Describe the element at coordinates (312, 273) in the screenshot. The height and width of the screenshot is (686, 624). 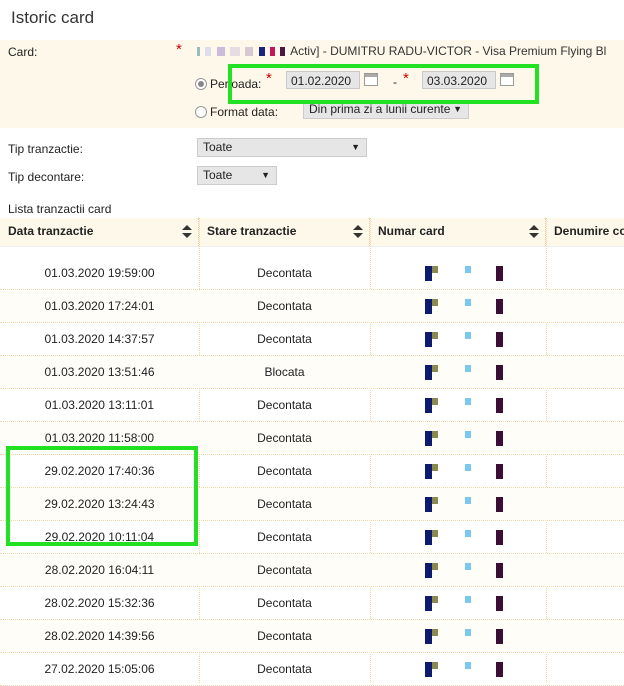
I see `table-row: 01.03.2020 19:59:00 Decontata` at that location.